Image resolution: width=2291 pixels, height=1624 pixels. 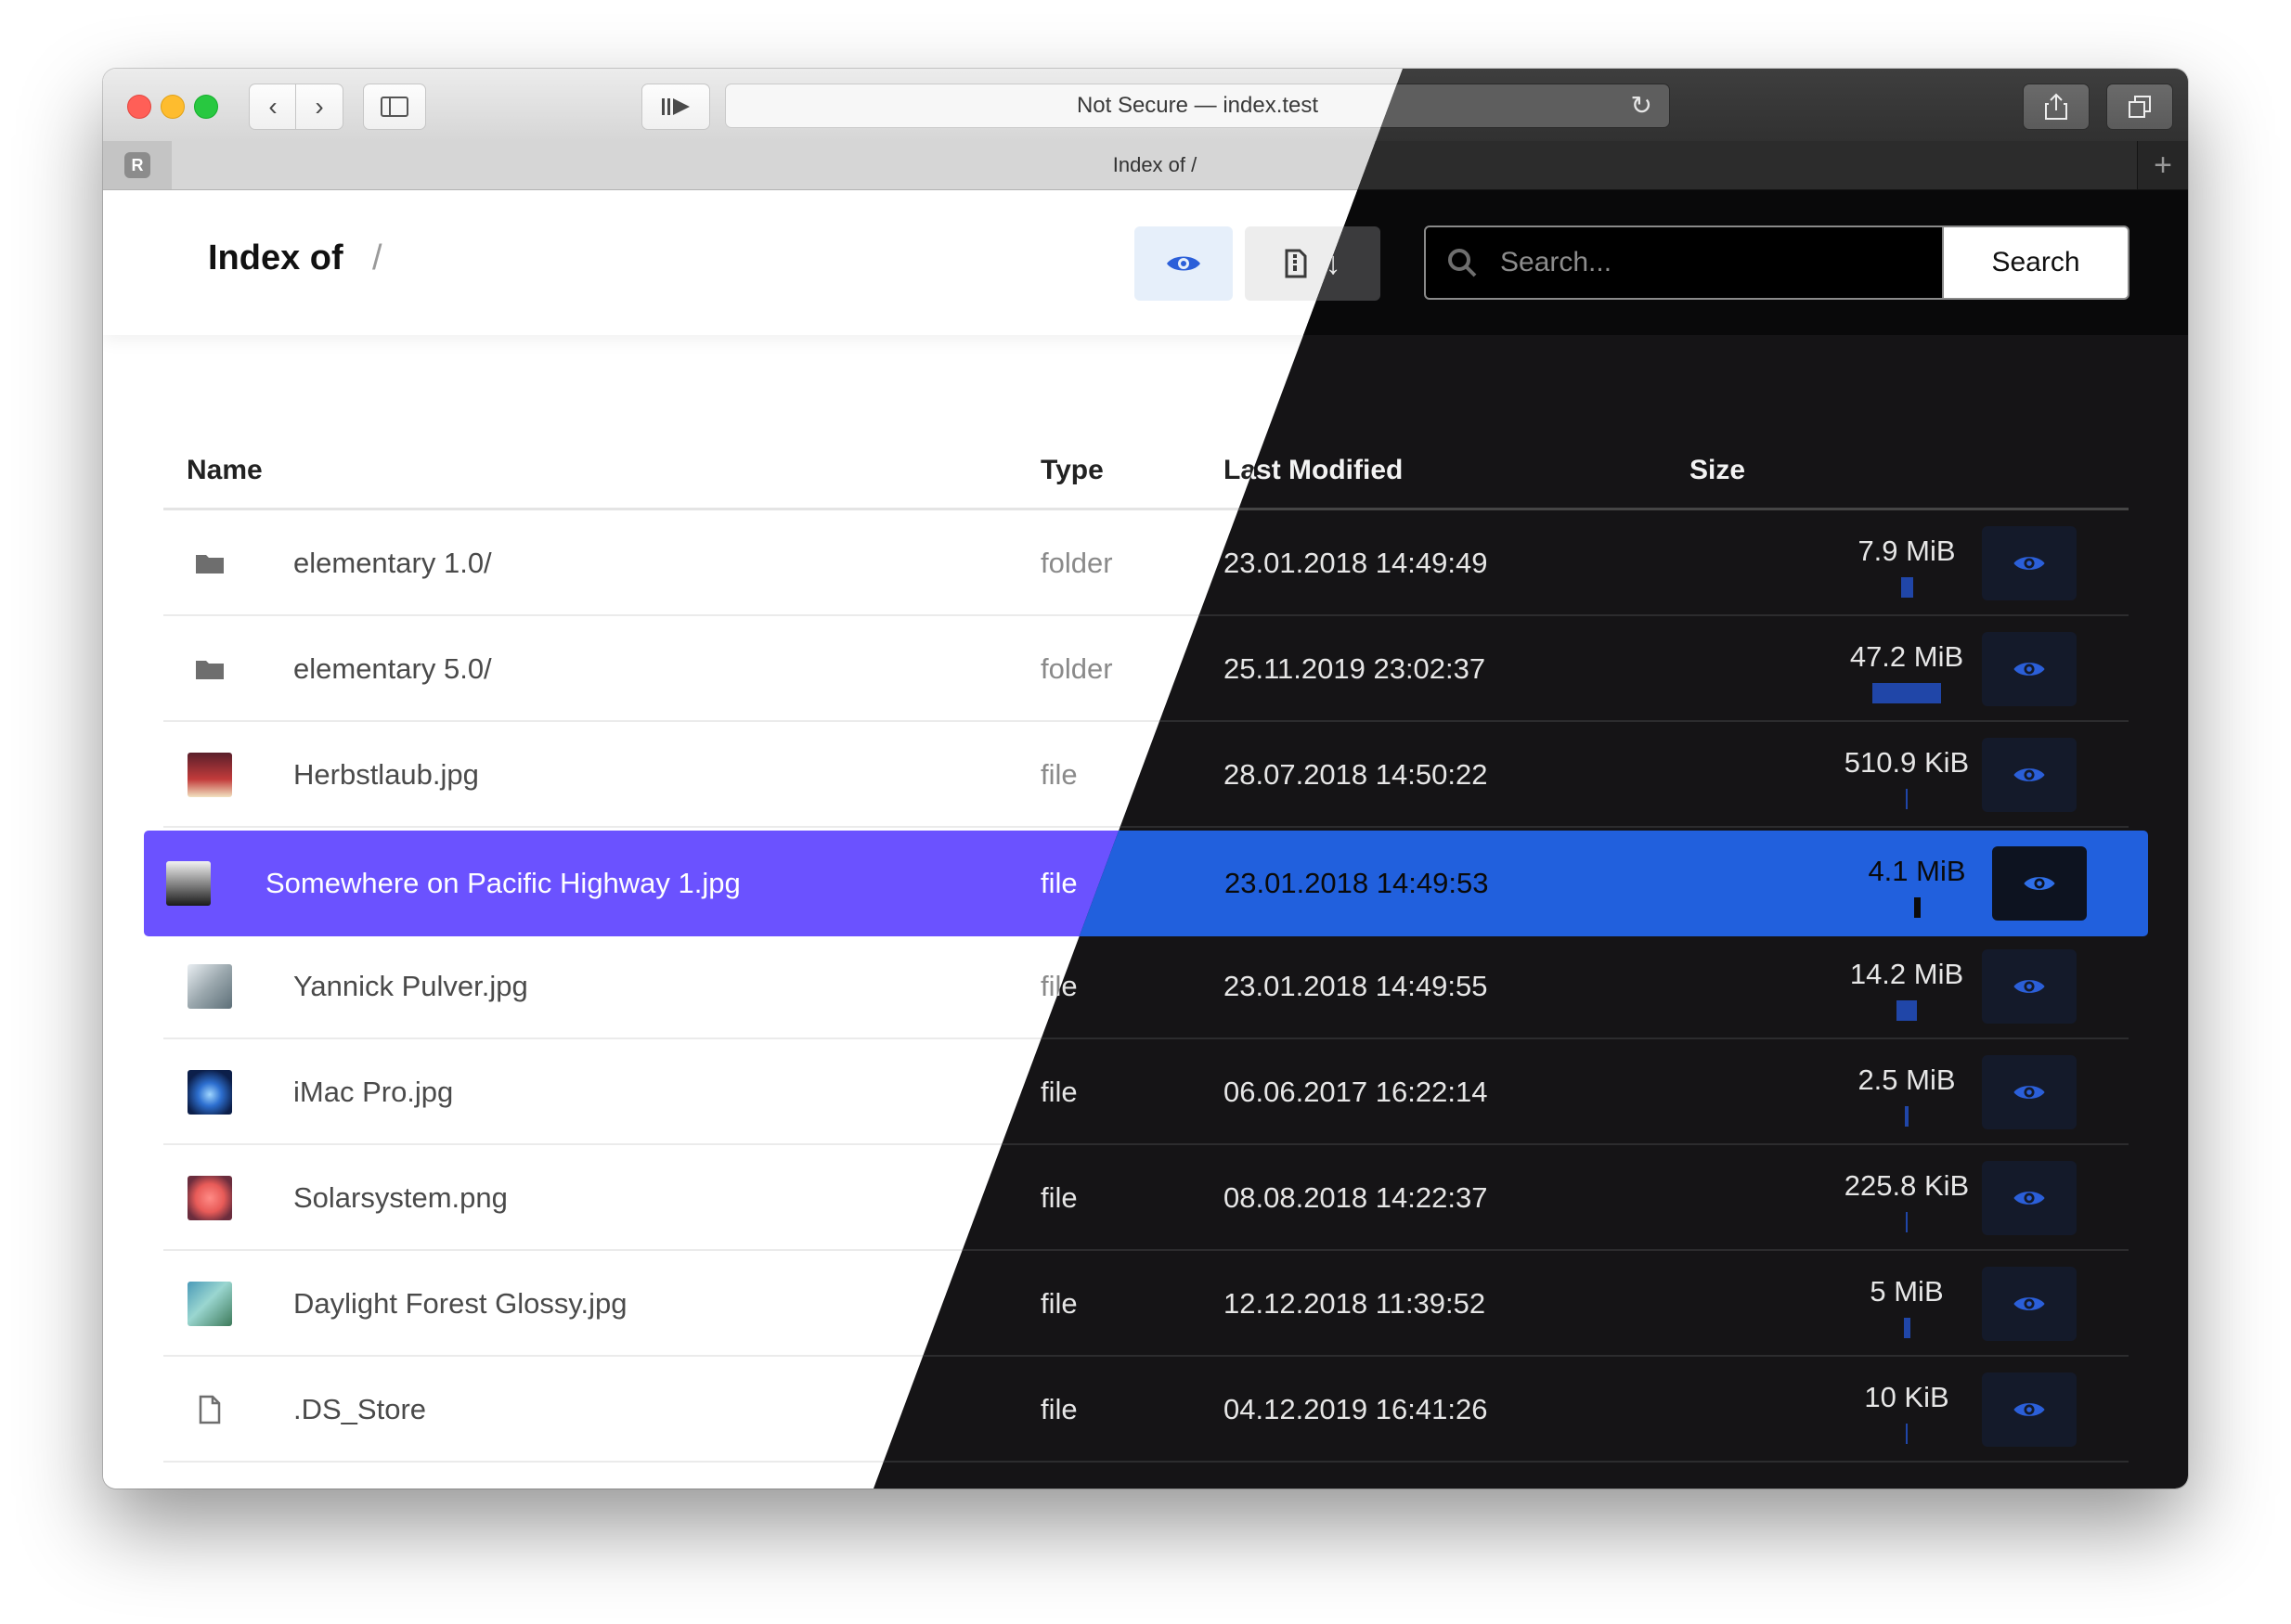 I want to click on file-name: .DS_Store, so click(x=636, y=1410).